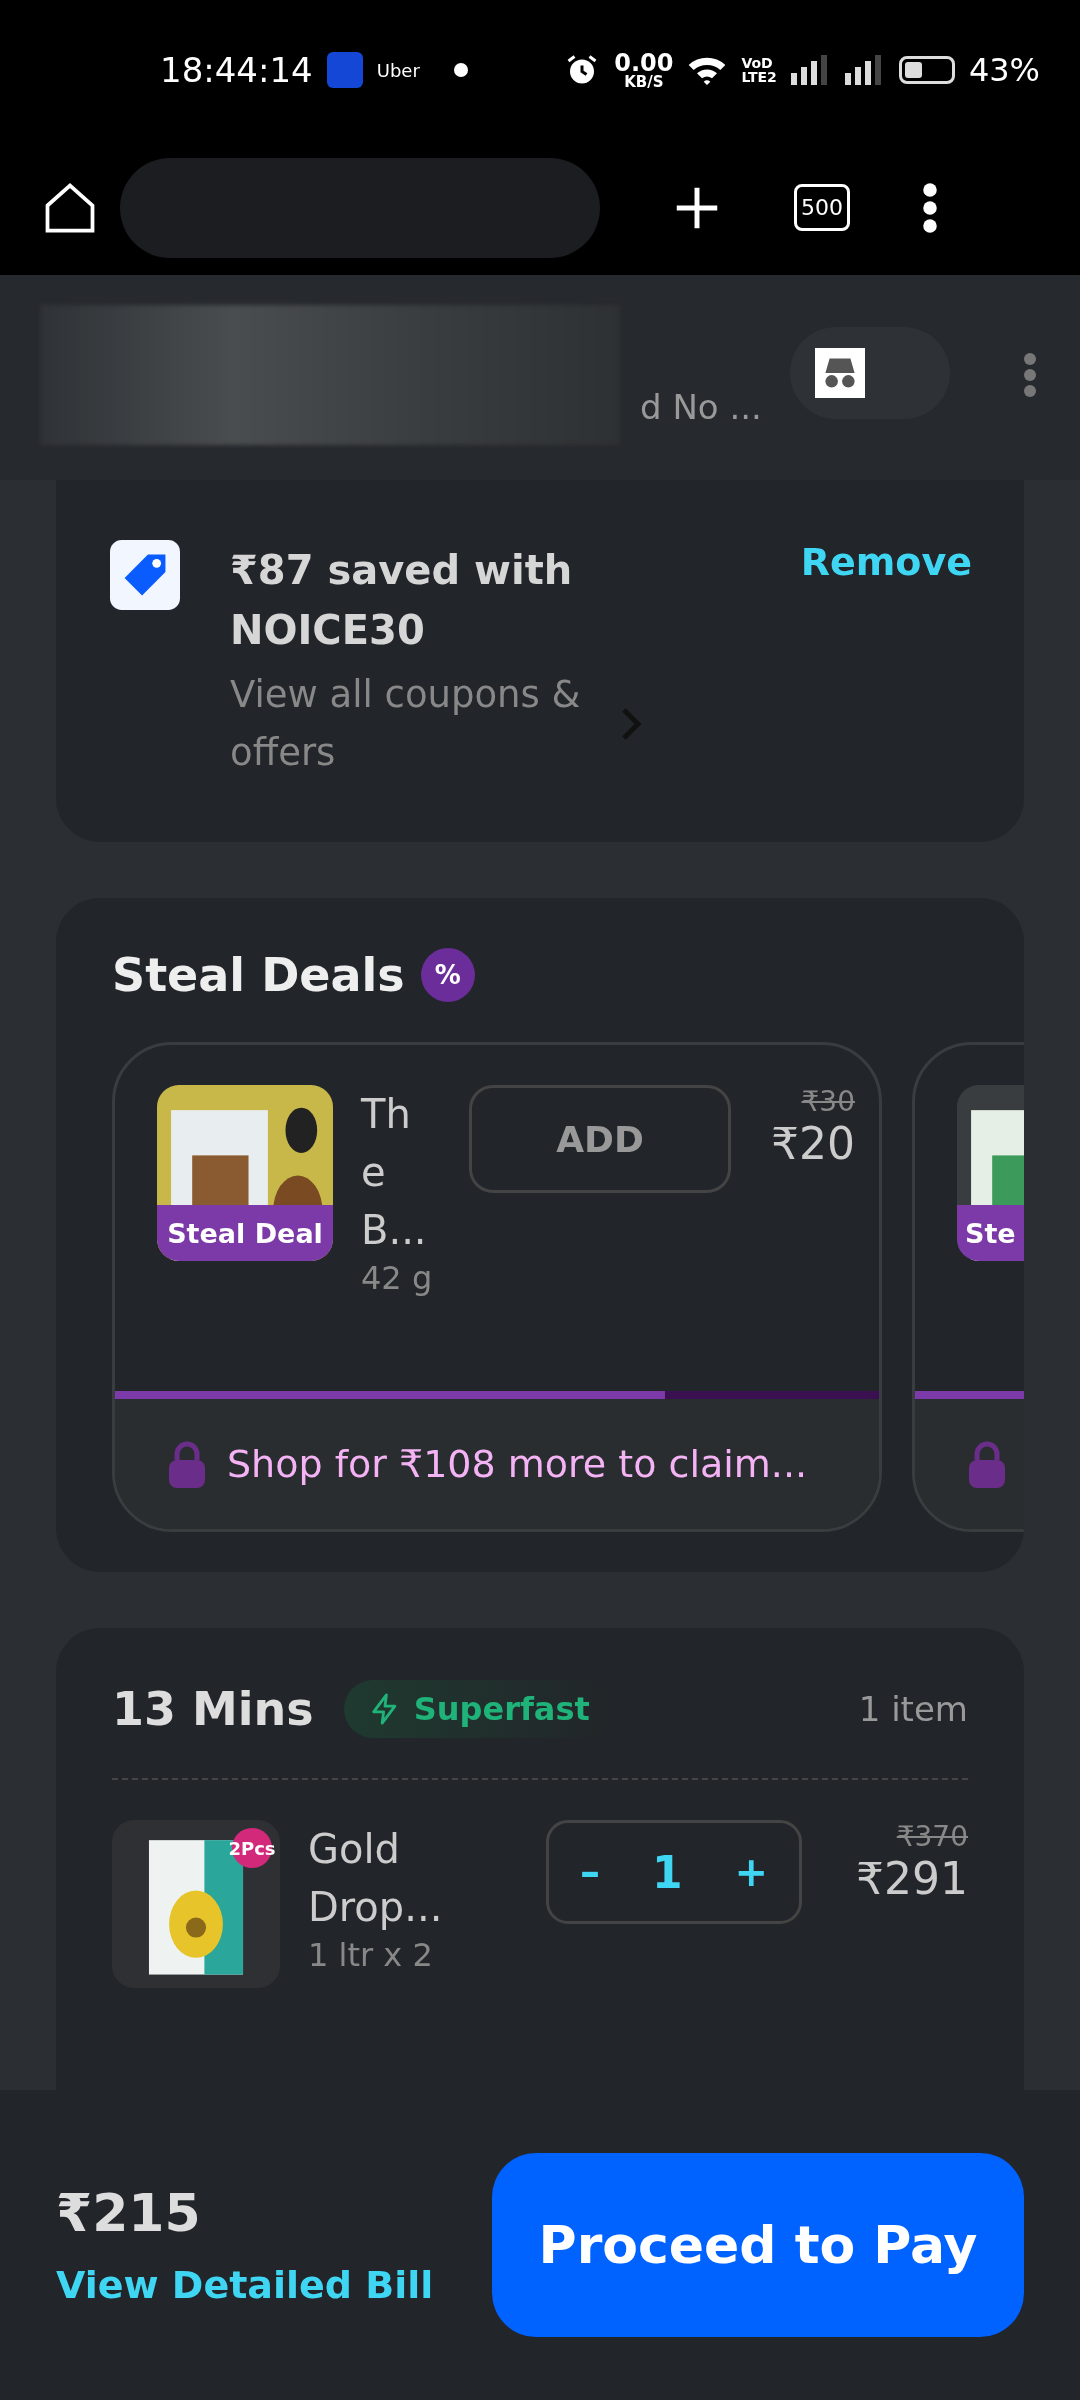 Image resolution: width=1080 pixels, height=2400 pixels. I want to click on speed-value: 0.00, so click(644, 62).